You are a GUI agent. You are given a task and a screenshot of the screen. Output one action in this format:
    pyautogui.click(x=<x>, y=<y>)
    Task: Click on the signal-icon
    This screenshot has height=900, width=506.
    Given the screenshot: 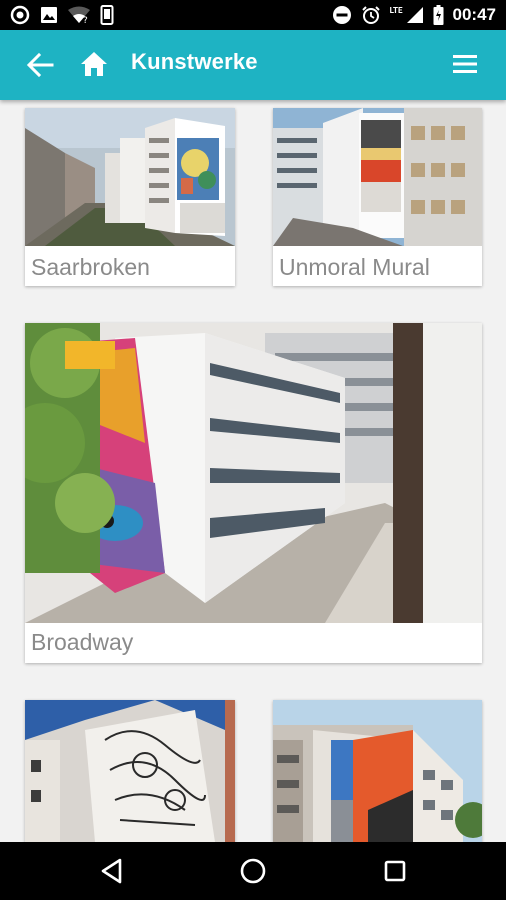 What is the action you would take?
    pyautogui.click(x=414, y=15)
    